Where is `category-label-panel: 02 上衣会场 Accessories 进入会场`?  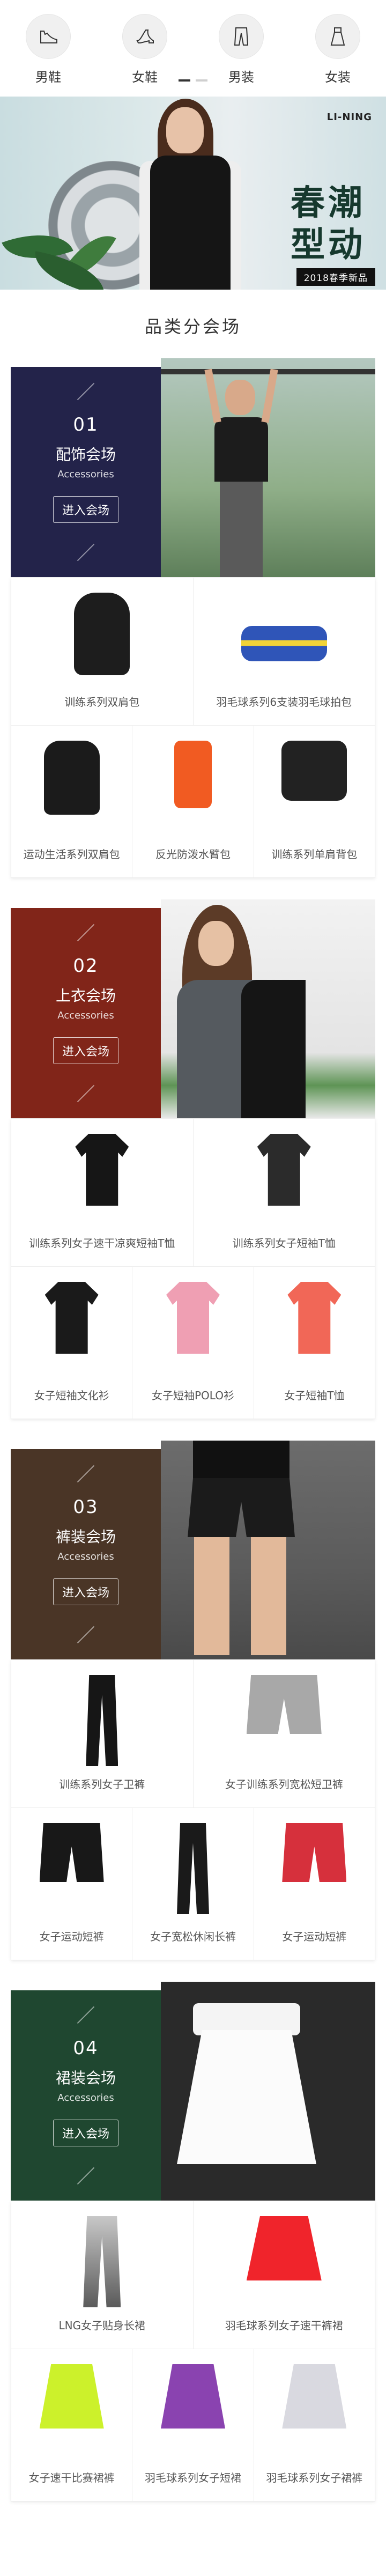 category-label-panel: 02 上衣会场 Accessories 进入会场 is located at coordinates (86, 1013).